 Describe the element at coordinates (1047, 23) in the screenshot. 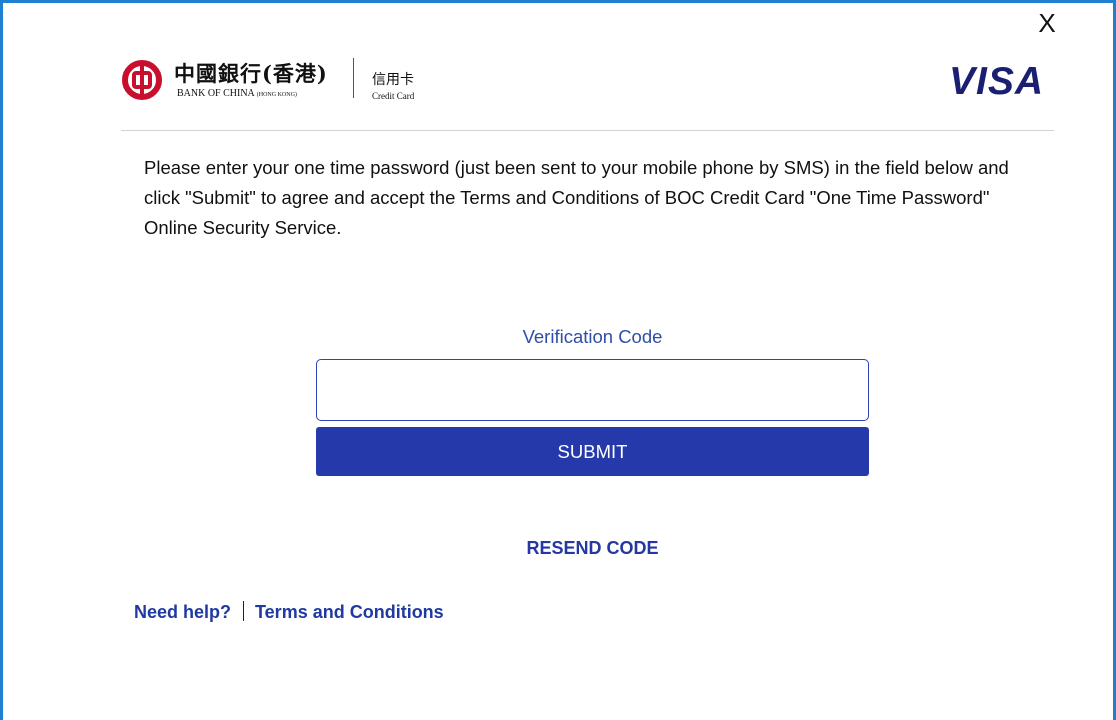

I see `close-button: X` at that location.